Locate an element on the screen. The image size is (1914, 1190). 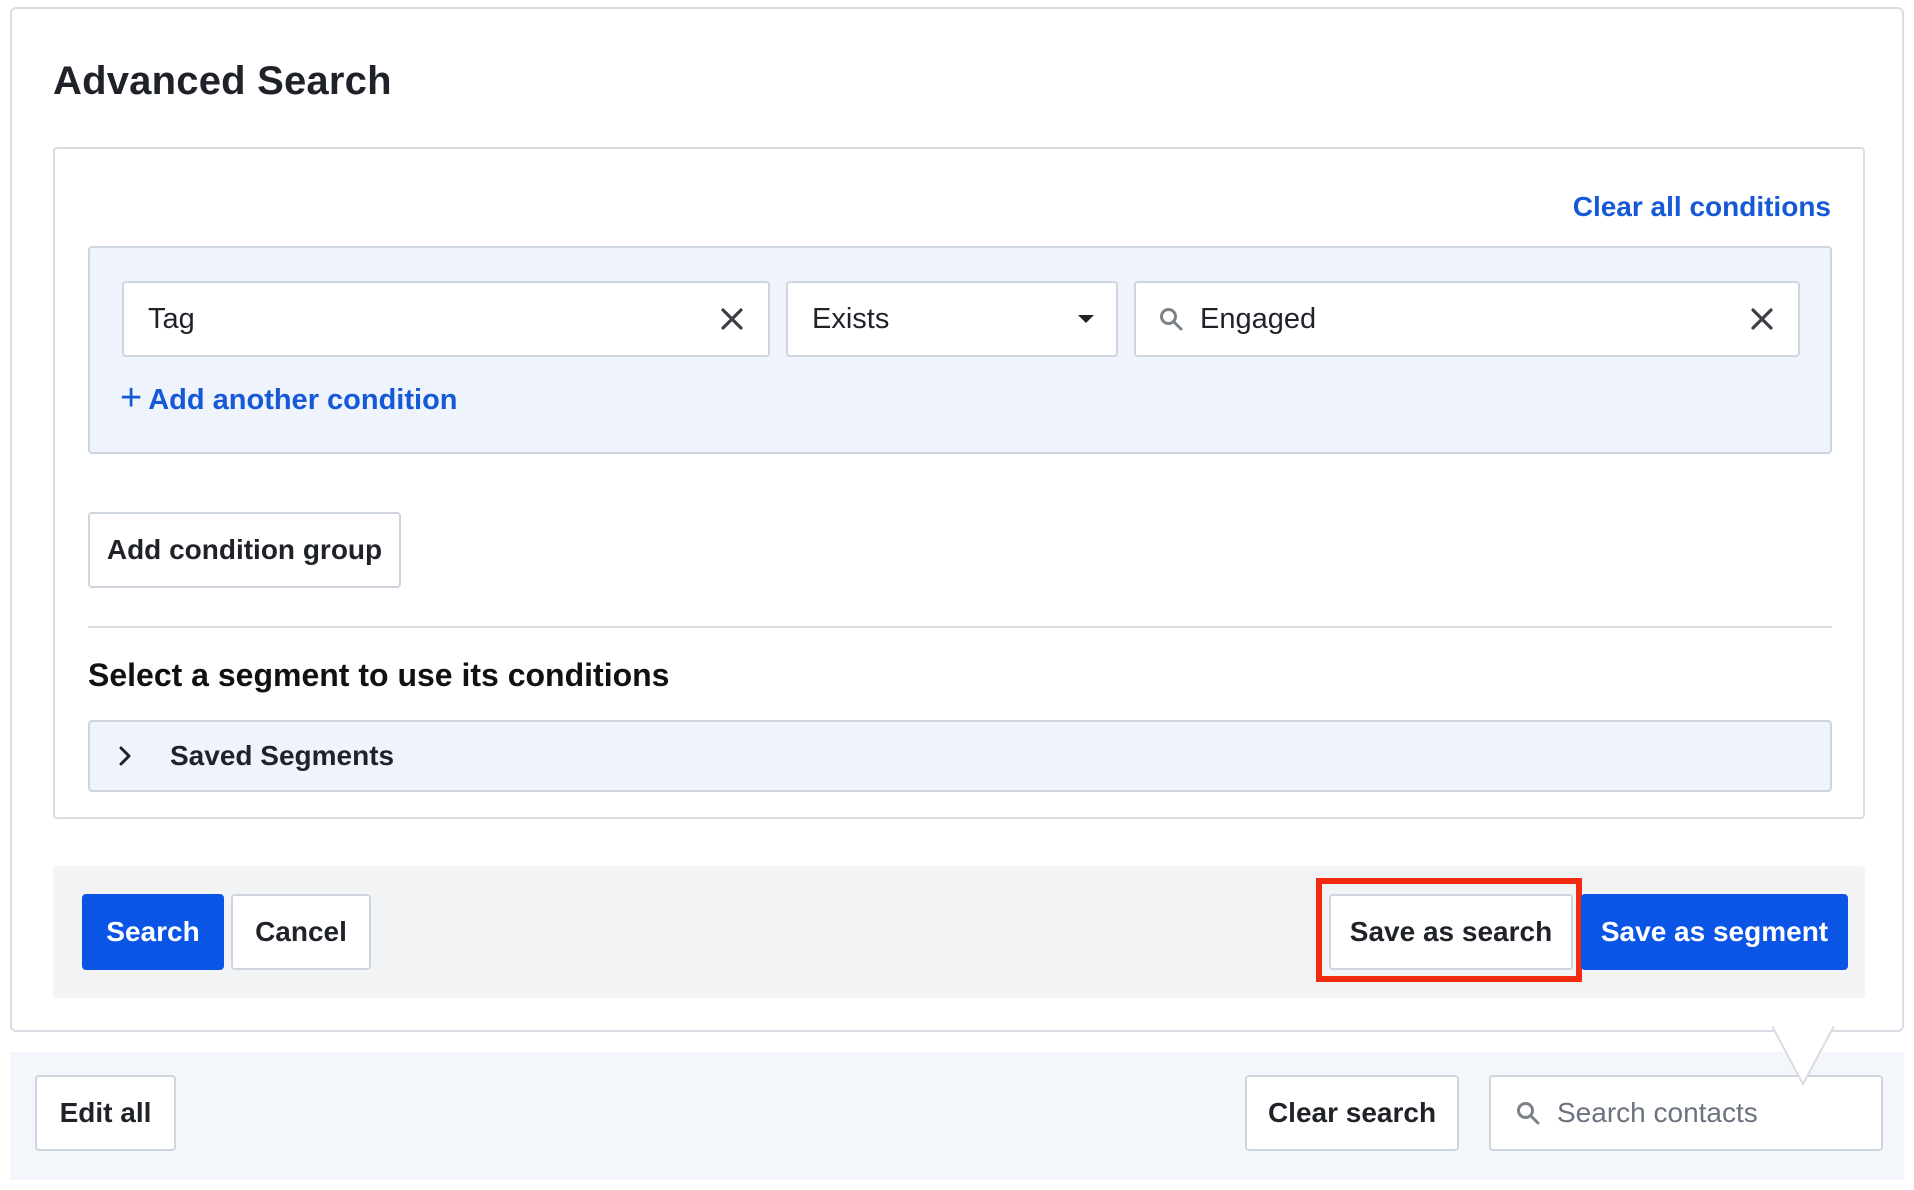
search-contacts-field is located at coordinates (1686, 1113).